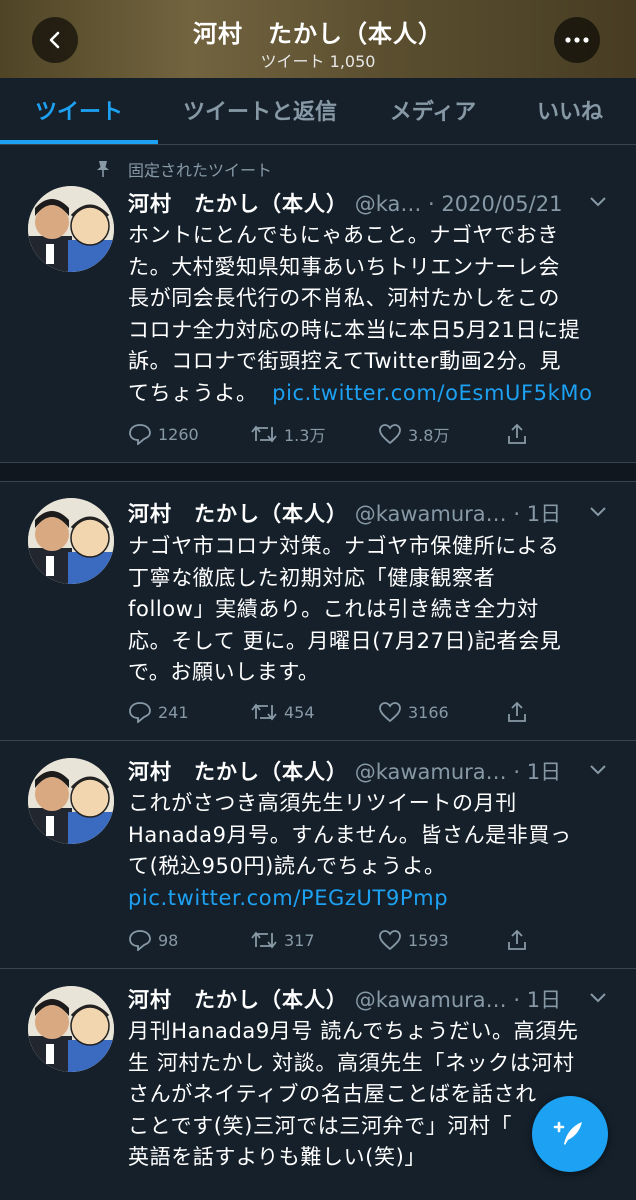 The height and width of the screenshot is (1200, 636). What do you see at coordinates (282, 712) in the screenshot?
I see `retweet-button: 454` at bounding box center [282, 712].